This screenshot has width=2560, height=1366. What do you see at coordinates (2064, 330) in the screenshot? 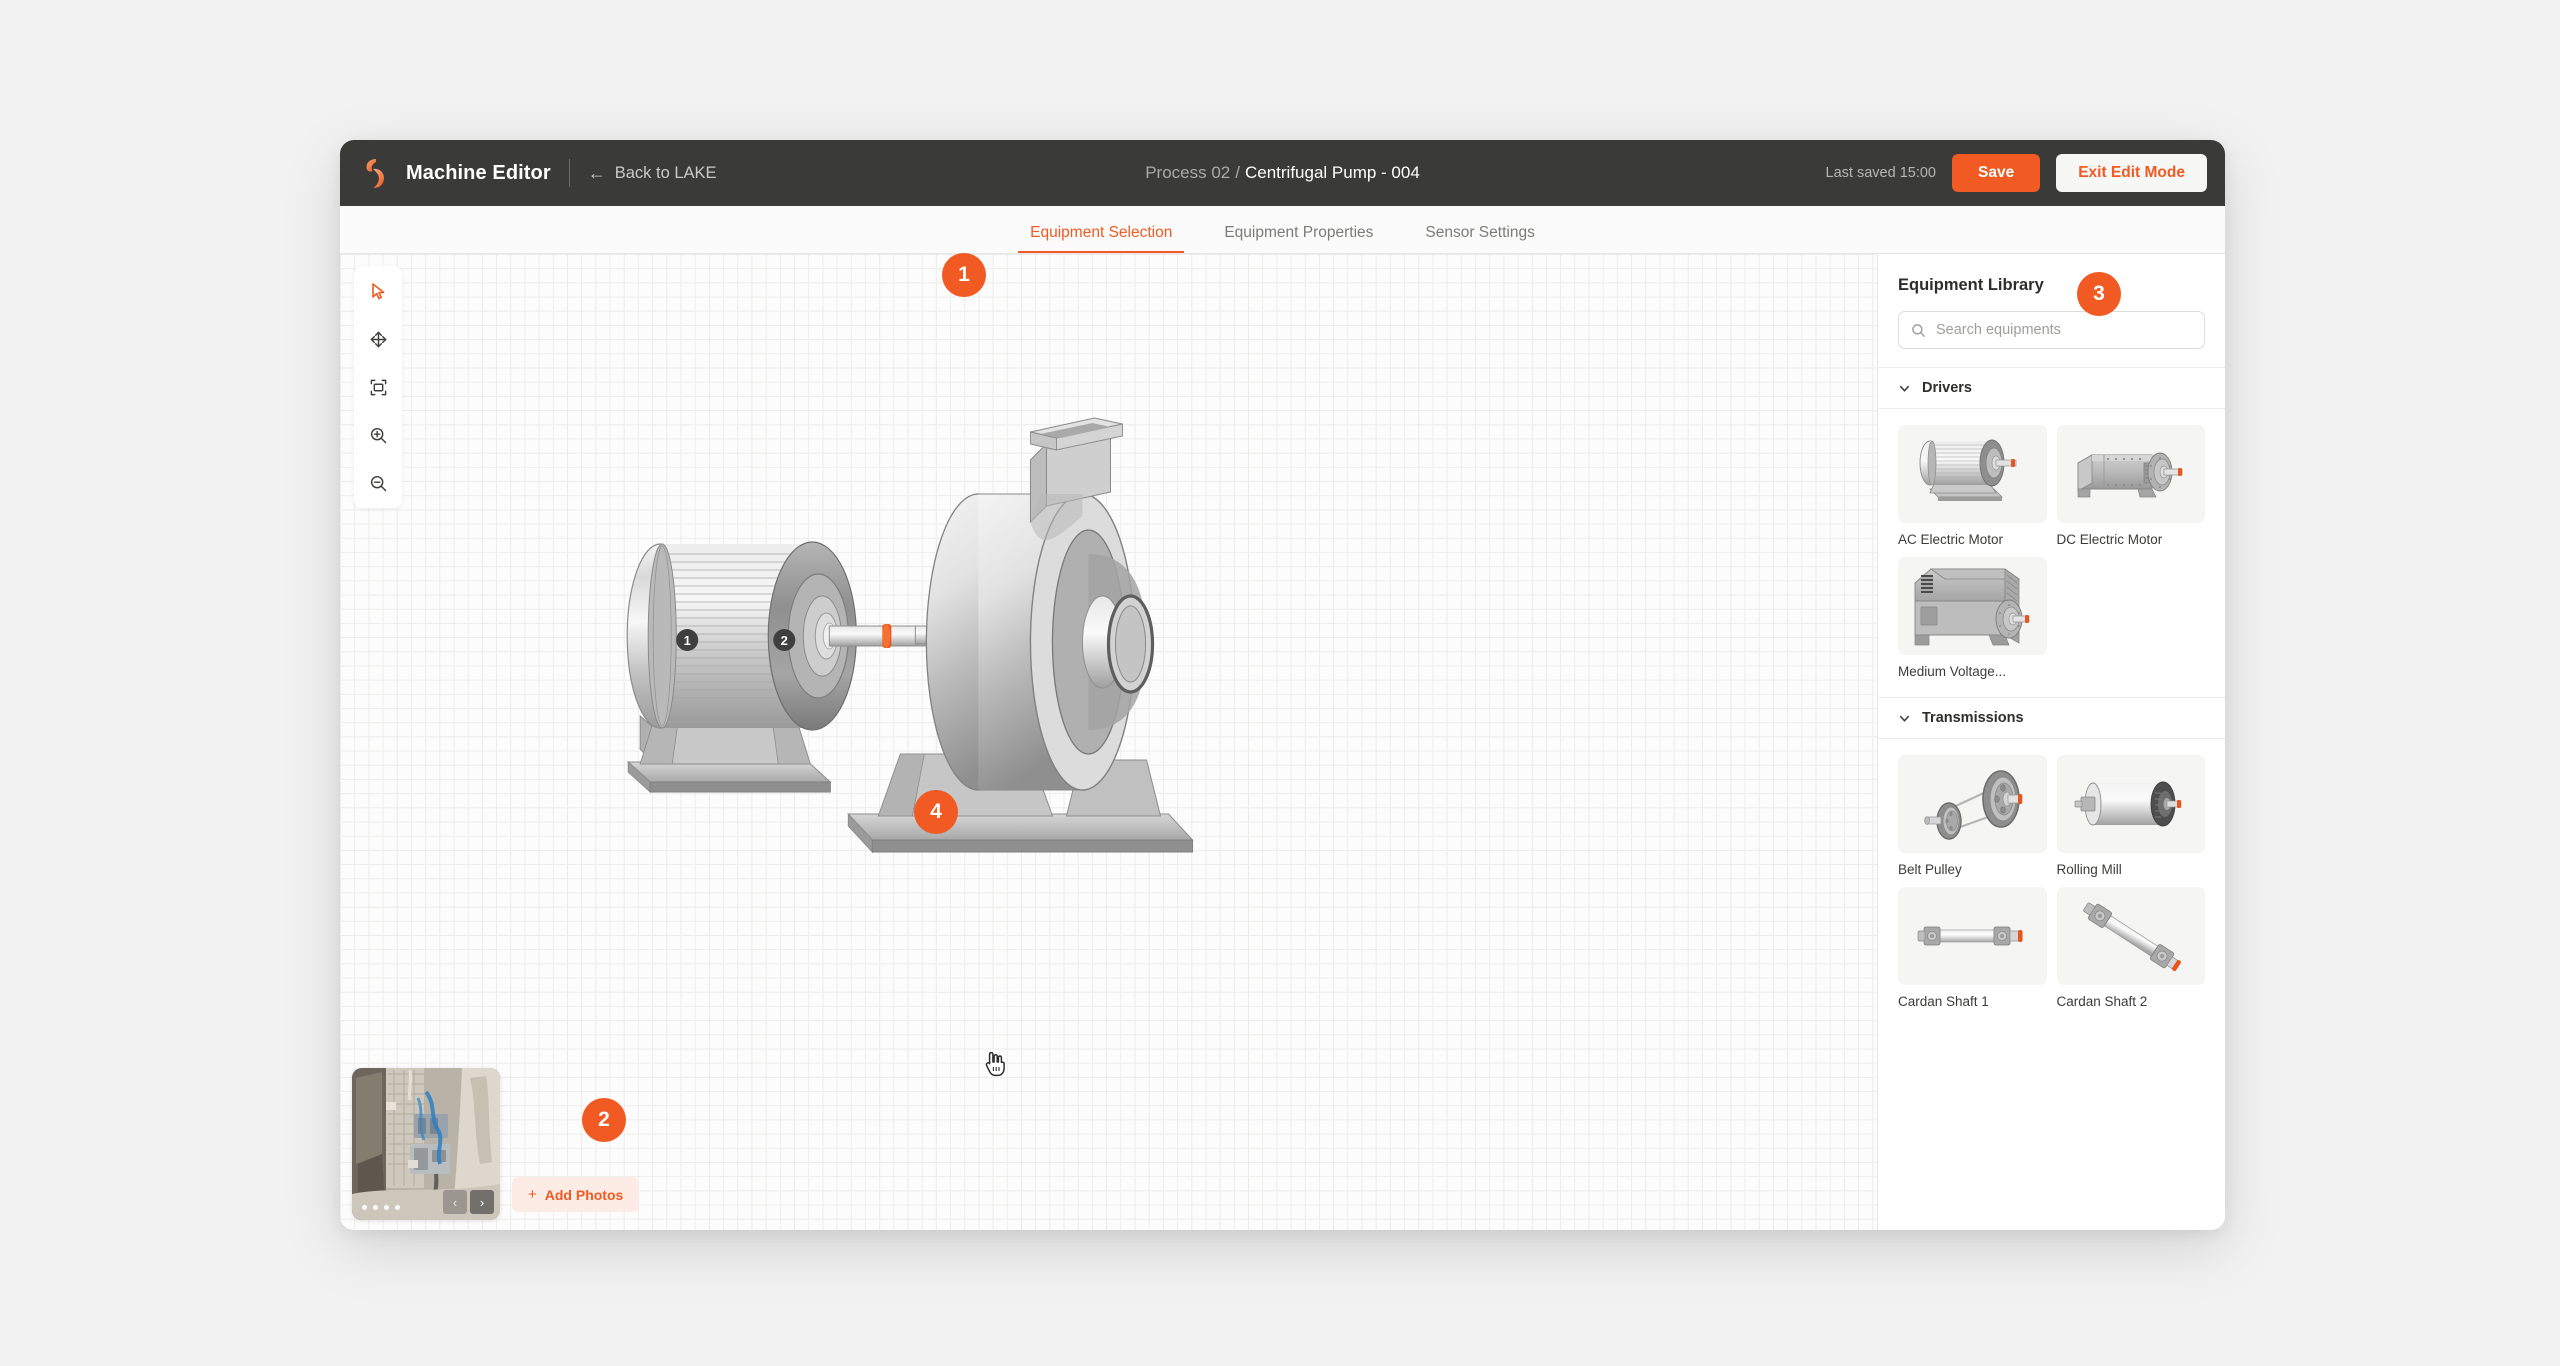
I see `search-input` at bounding box center [2064, 330].